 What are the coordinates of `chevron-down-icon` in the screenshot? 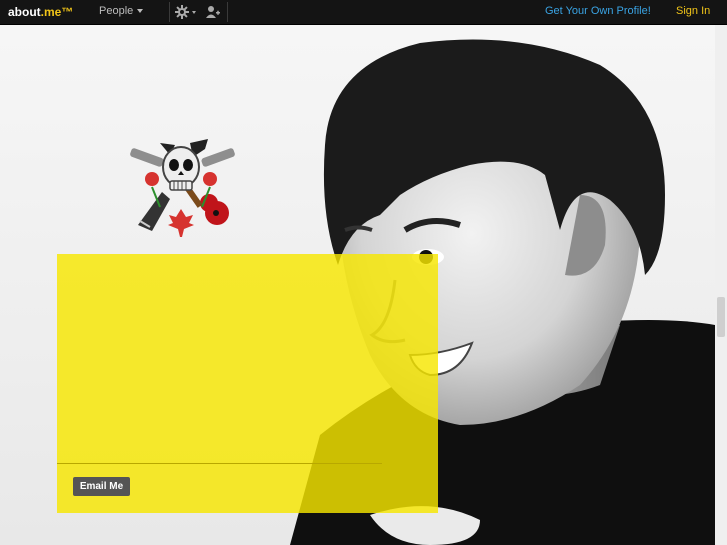 It's located at (140, 11).